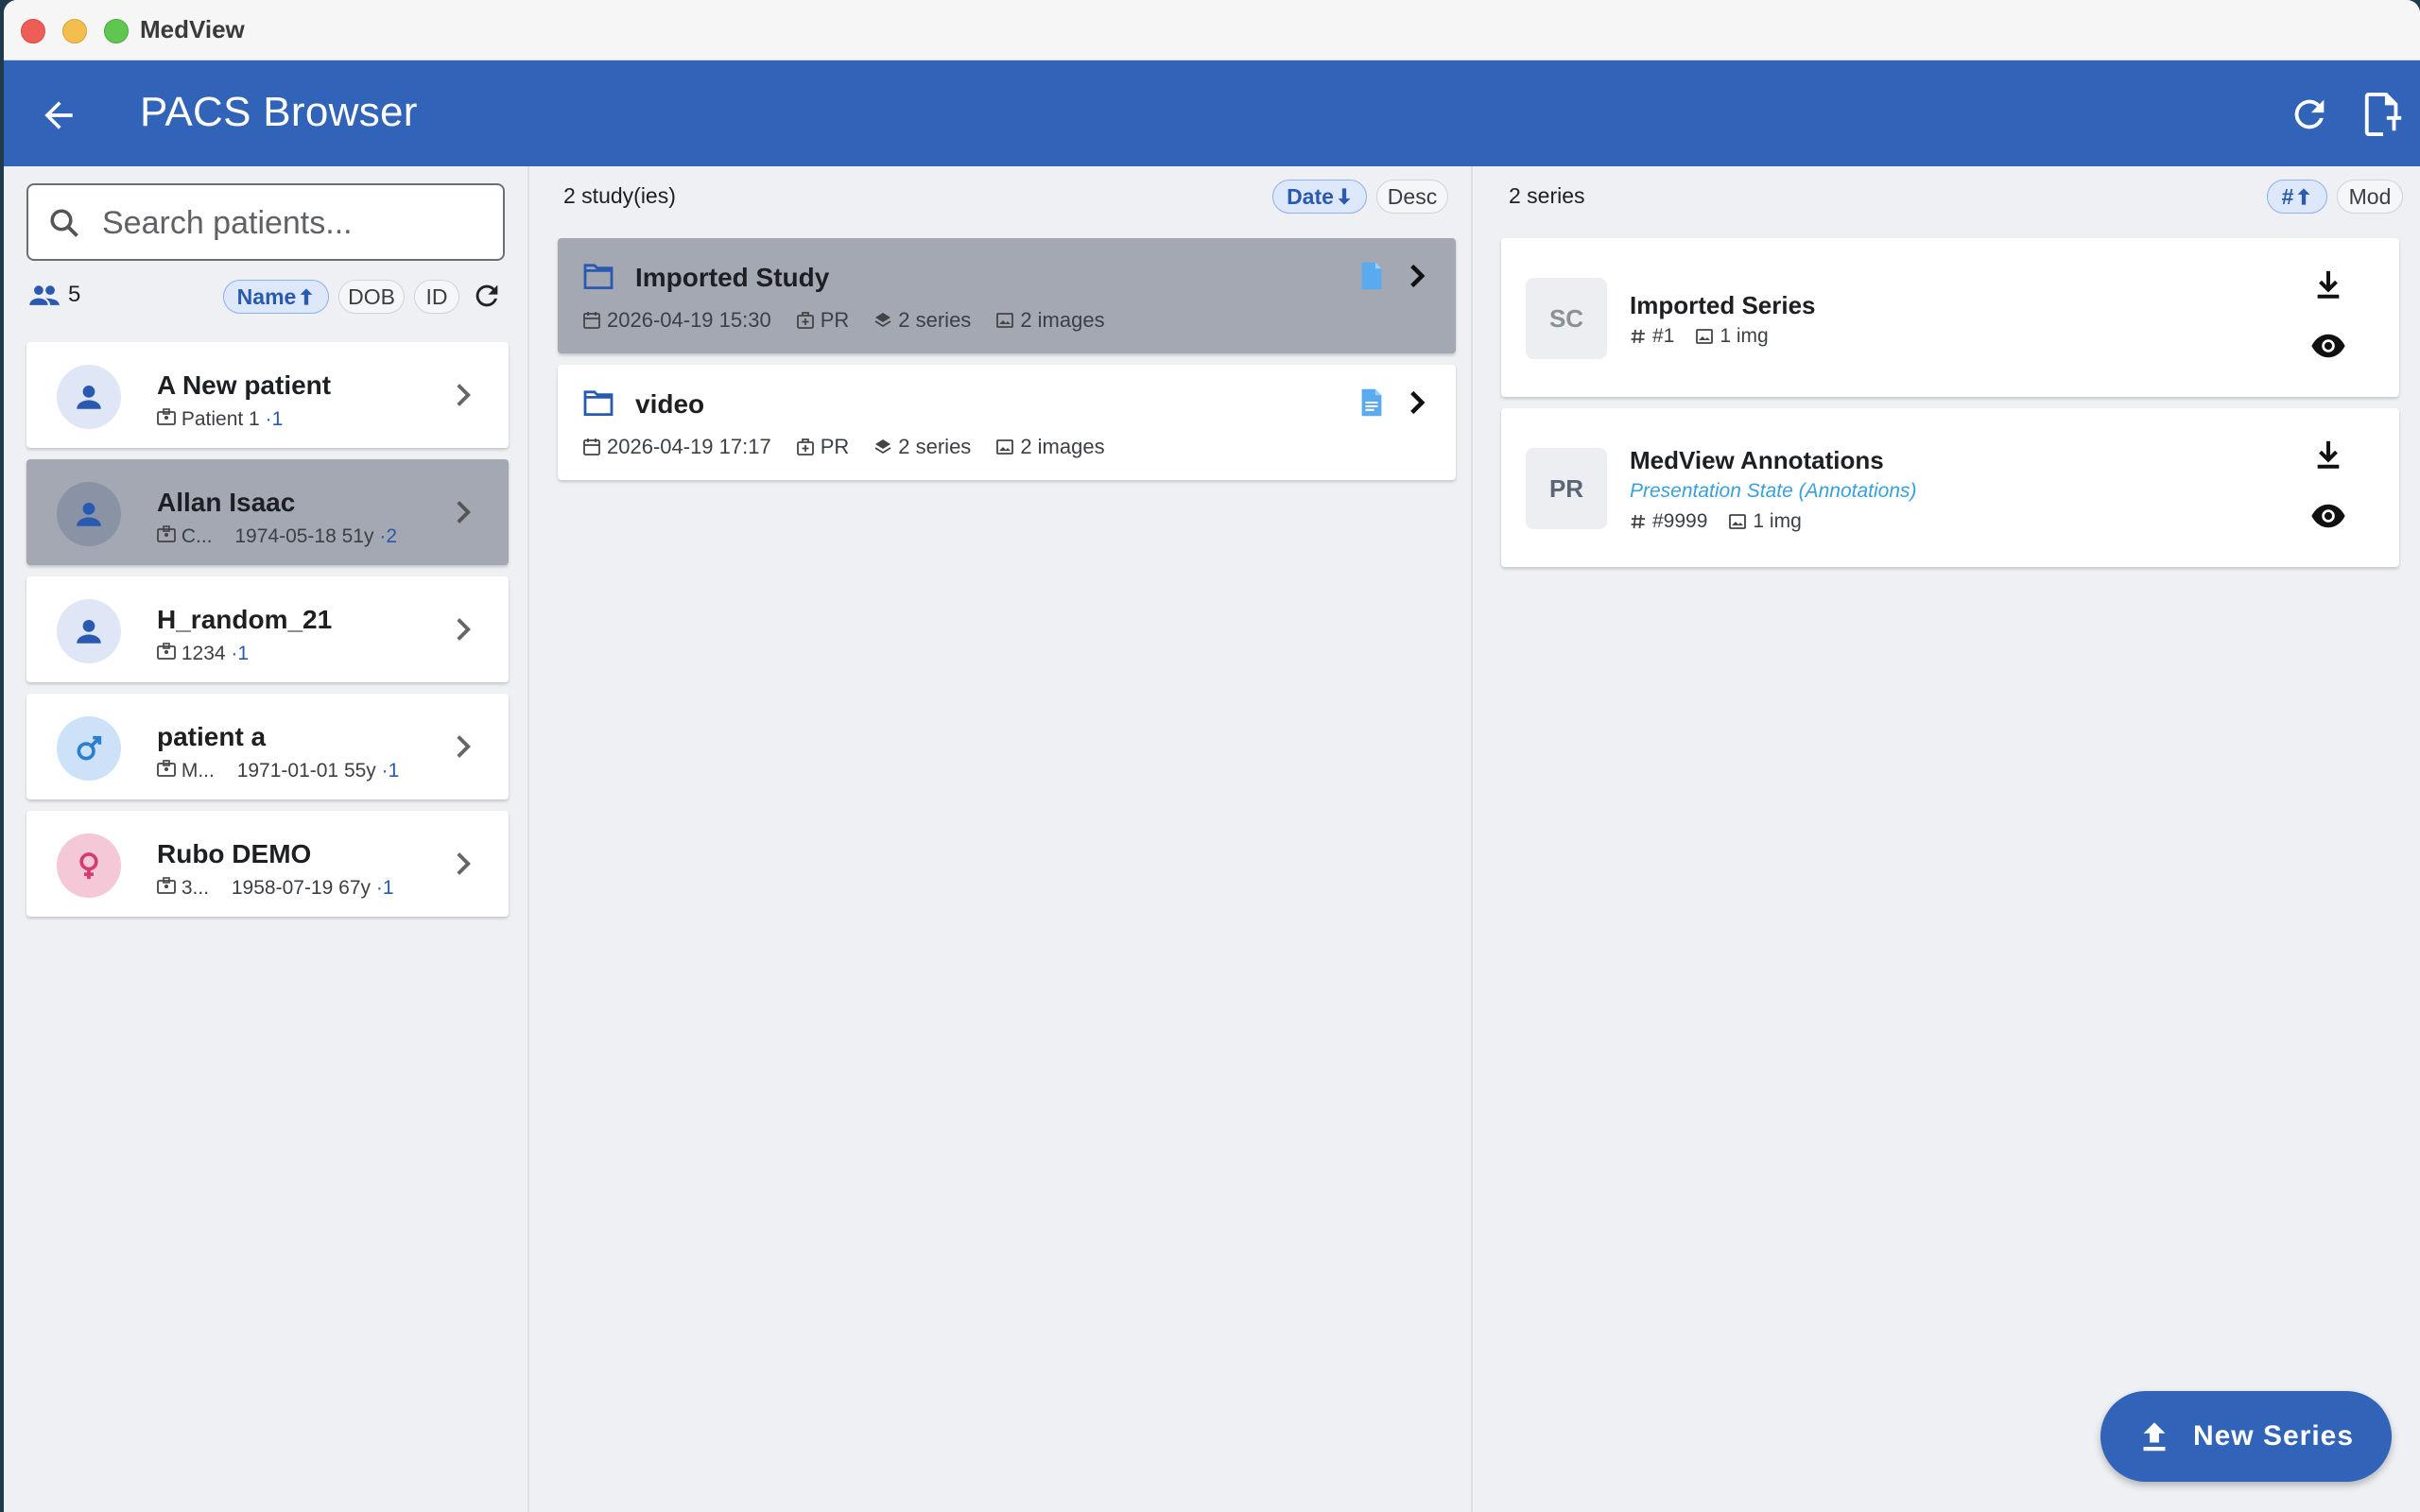 The height and width of the screenshot is (1512, 2420). What do you see at coordinates (245, 619) in the screenshot?
I see `patient-name: H_random_21` at bounding box center [245, 619].